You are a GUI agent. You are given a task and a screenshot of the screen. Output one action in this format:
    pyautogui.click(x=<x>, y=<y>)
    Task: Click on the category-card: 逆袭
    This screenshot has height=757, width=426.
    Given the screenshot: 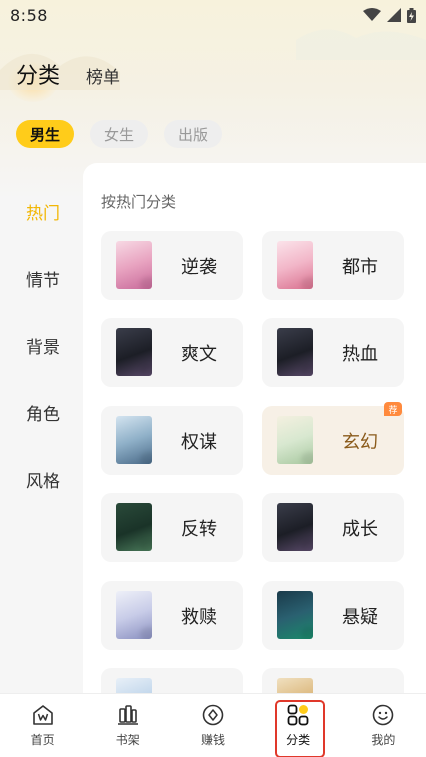 What is the action you would take?
    pyautogui.click(x=172, y=265)
    